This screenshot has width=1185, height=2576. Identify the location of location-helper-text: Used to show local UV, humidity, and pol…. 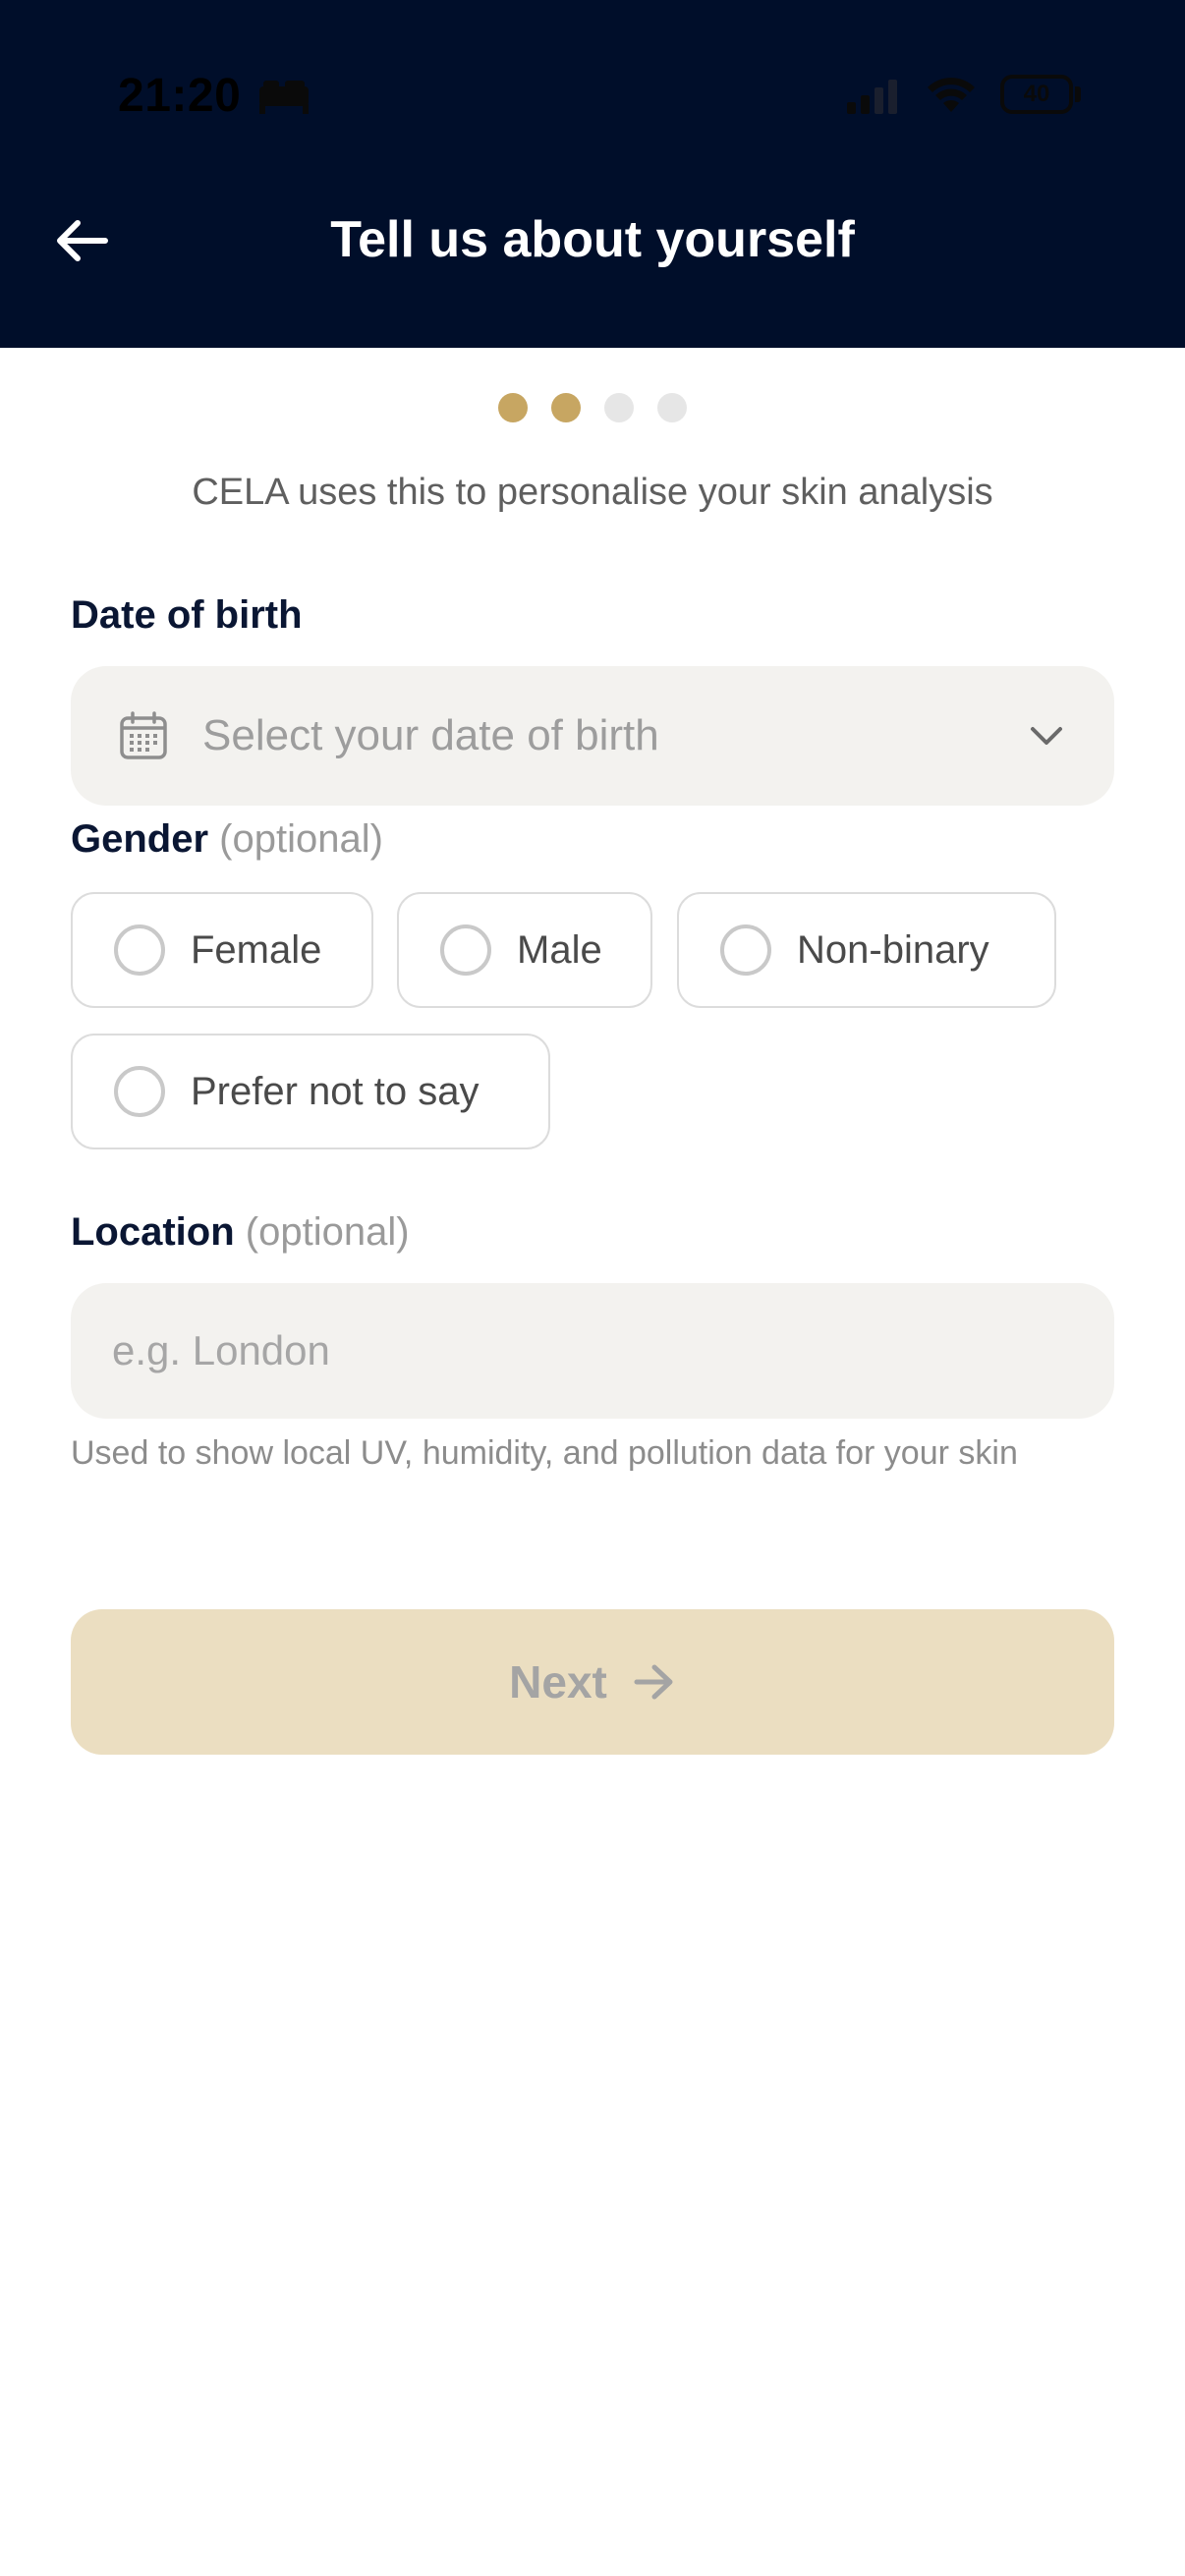
(544, 1453).